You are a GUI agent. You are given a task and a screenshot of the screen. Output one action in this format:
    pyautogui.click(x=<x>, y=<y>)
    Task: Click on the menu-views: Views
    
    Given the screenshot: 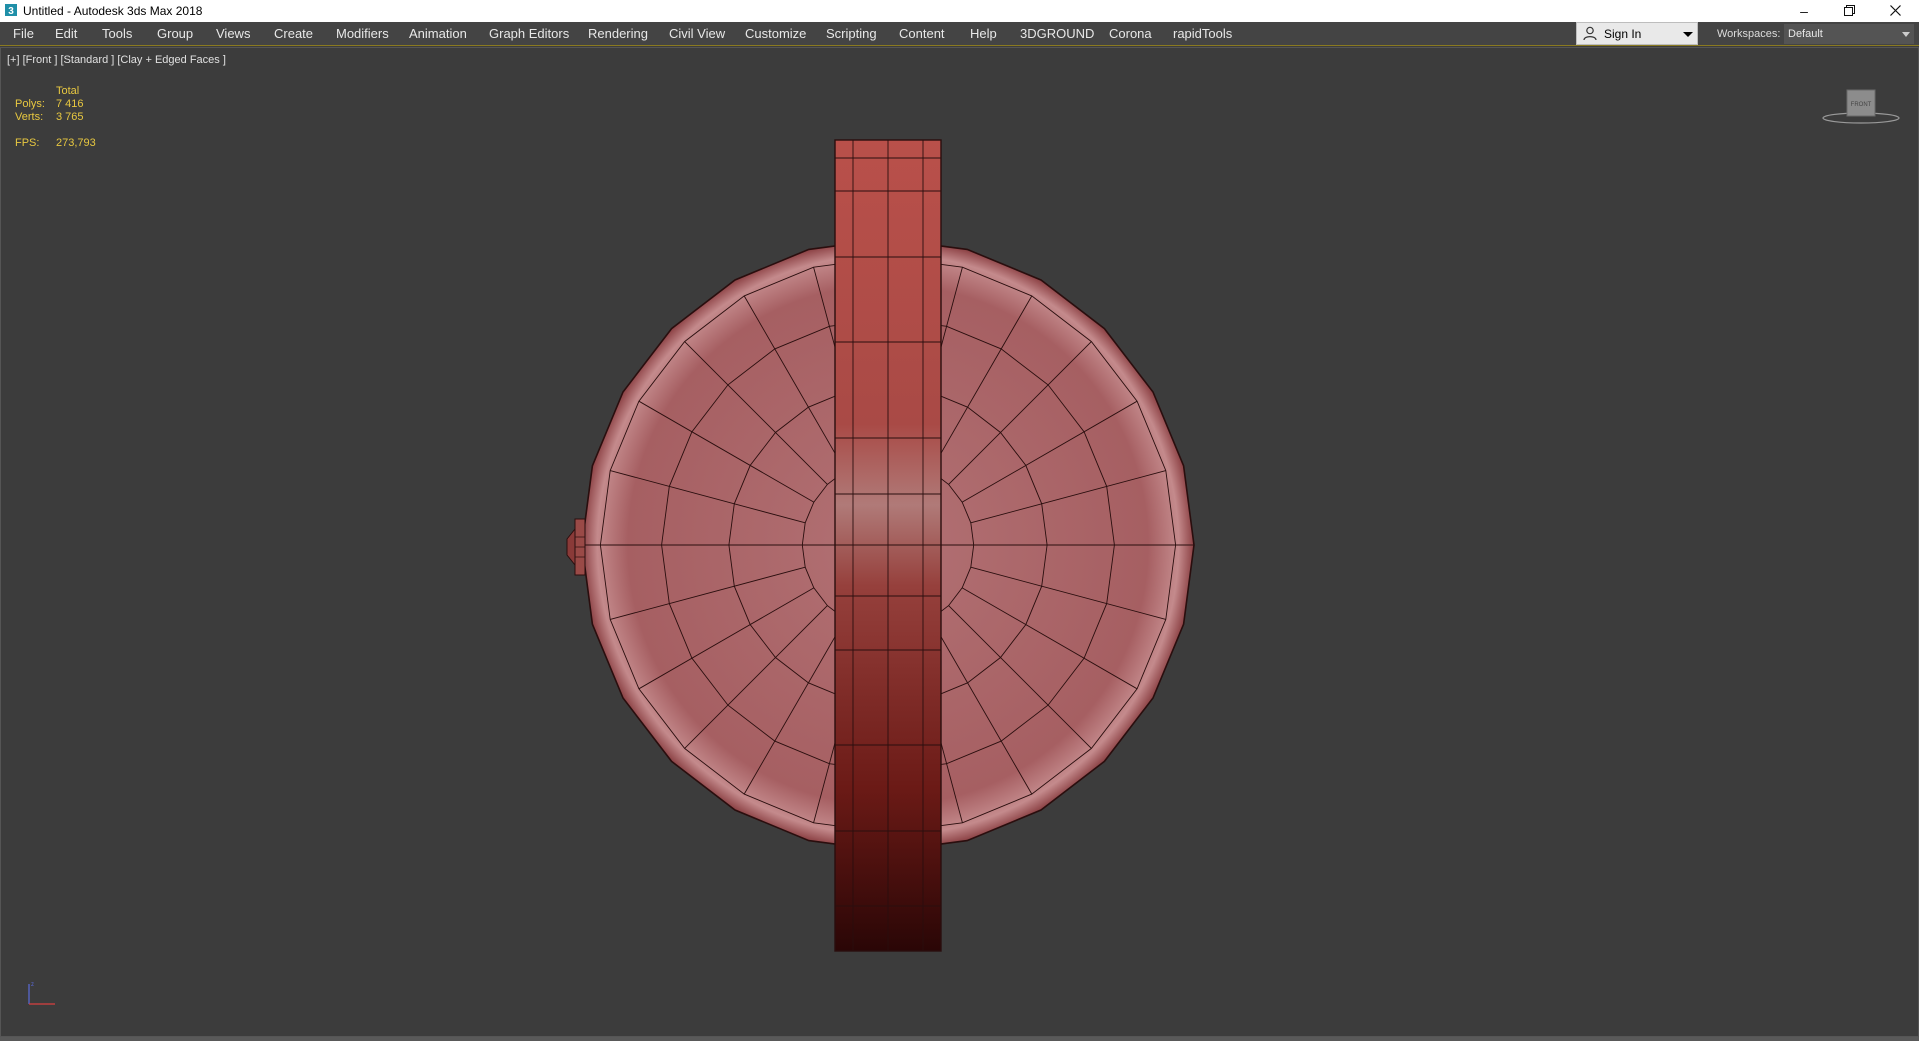 What is the action you would take?
    pyautogui.click(x=233, y=33)
    